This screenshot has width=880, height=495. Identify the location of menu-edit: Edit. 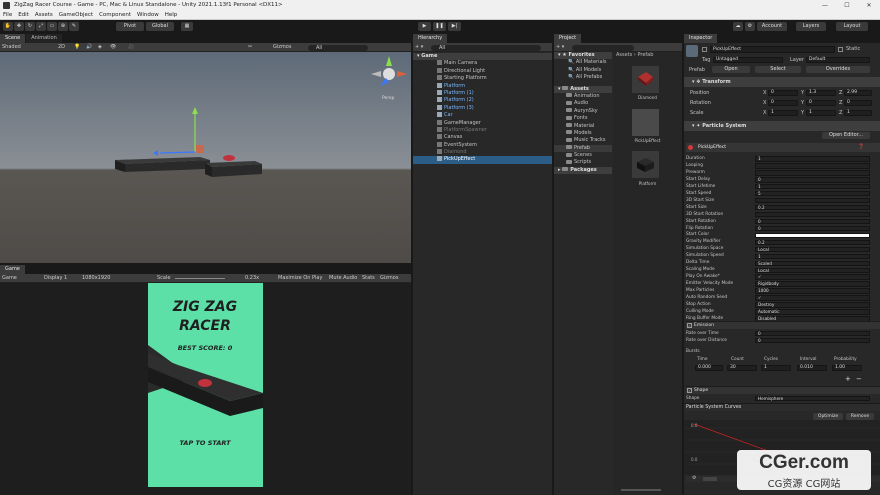
(23, 15).